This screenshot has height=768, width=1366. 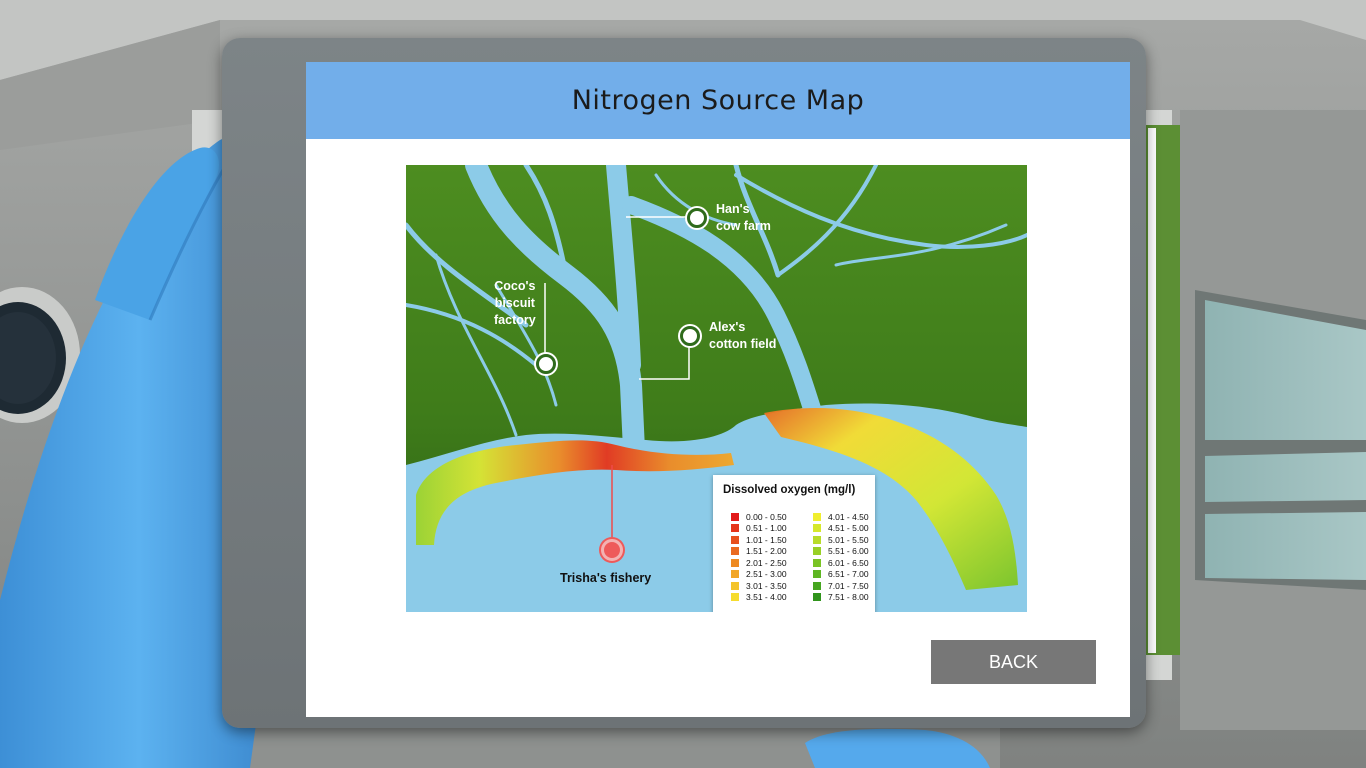 I want to click on legend-item: 4.01 - 4.50, so click(x=841, y=516).